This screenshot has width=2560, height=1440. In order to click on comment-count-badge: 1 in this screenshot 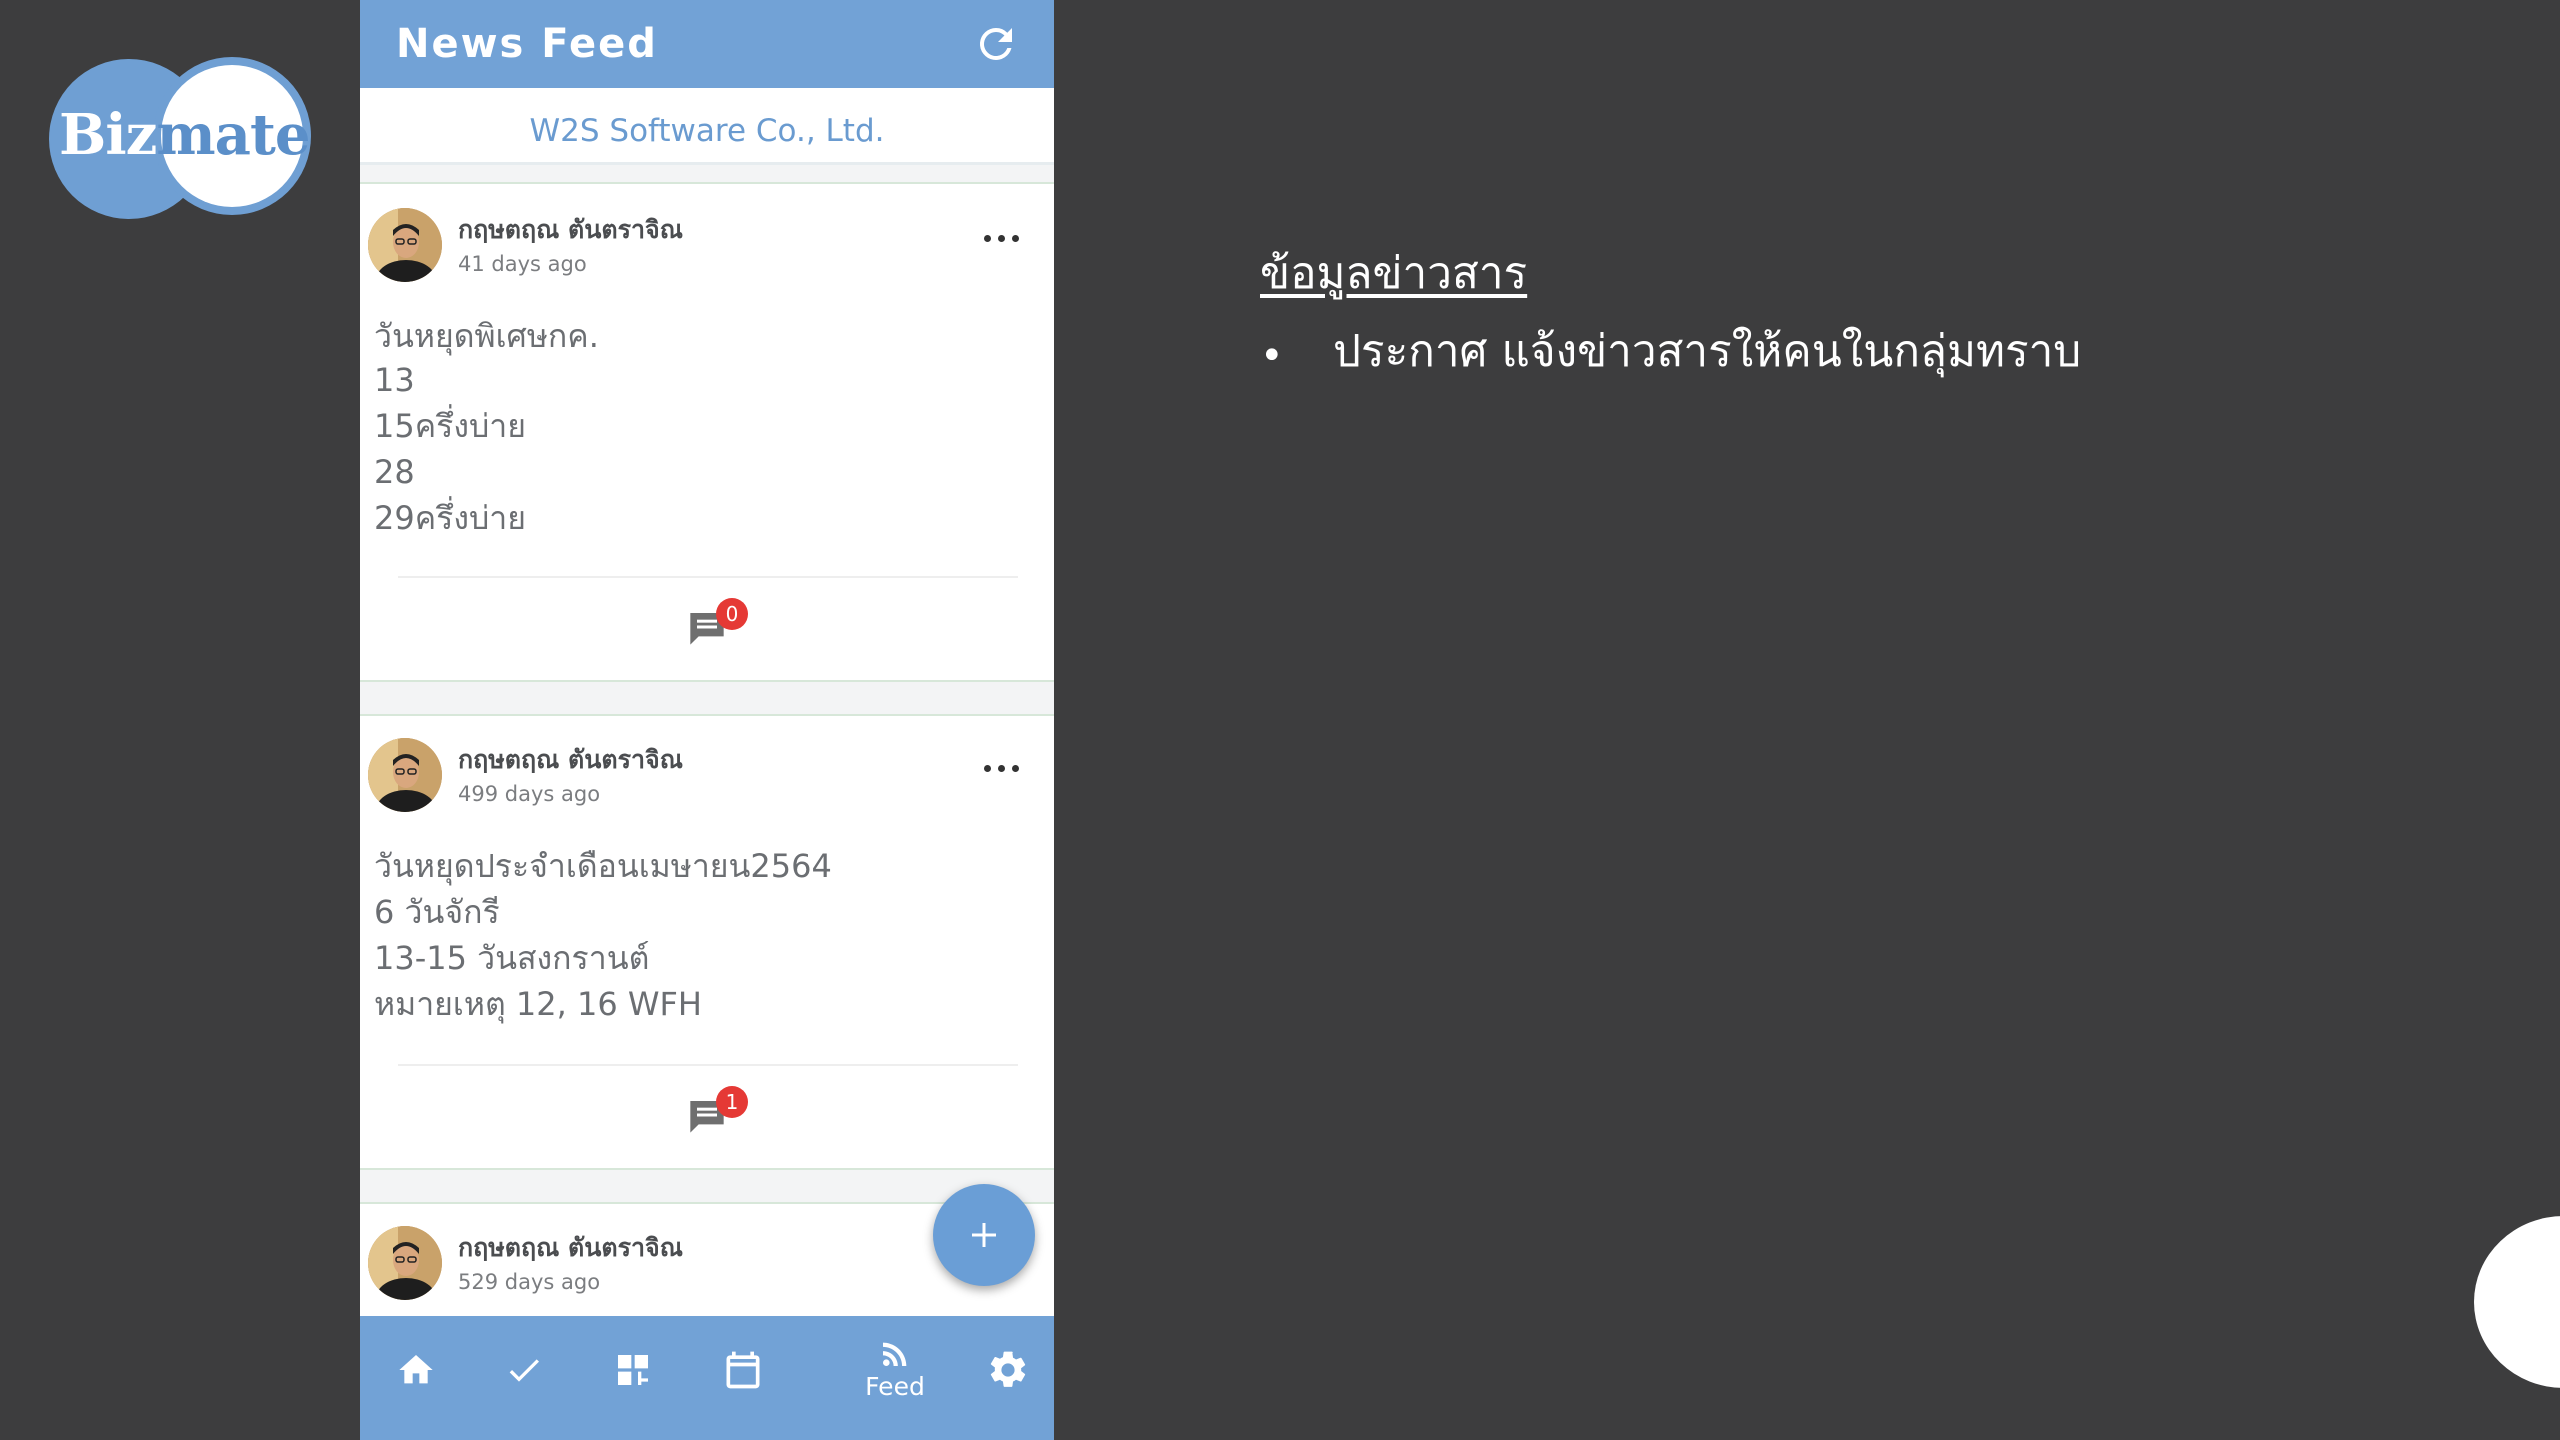, I will do `click(732, 1102)`.